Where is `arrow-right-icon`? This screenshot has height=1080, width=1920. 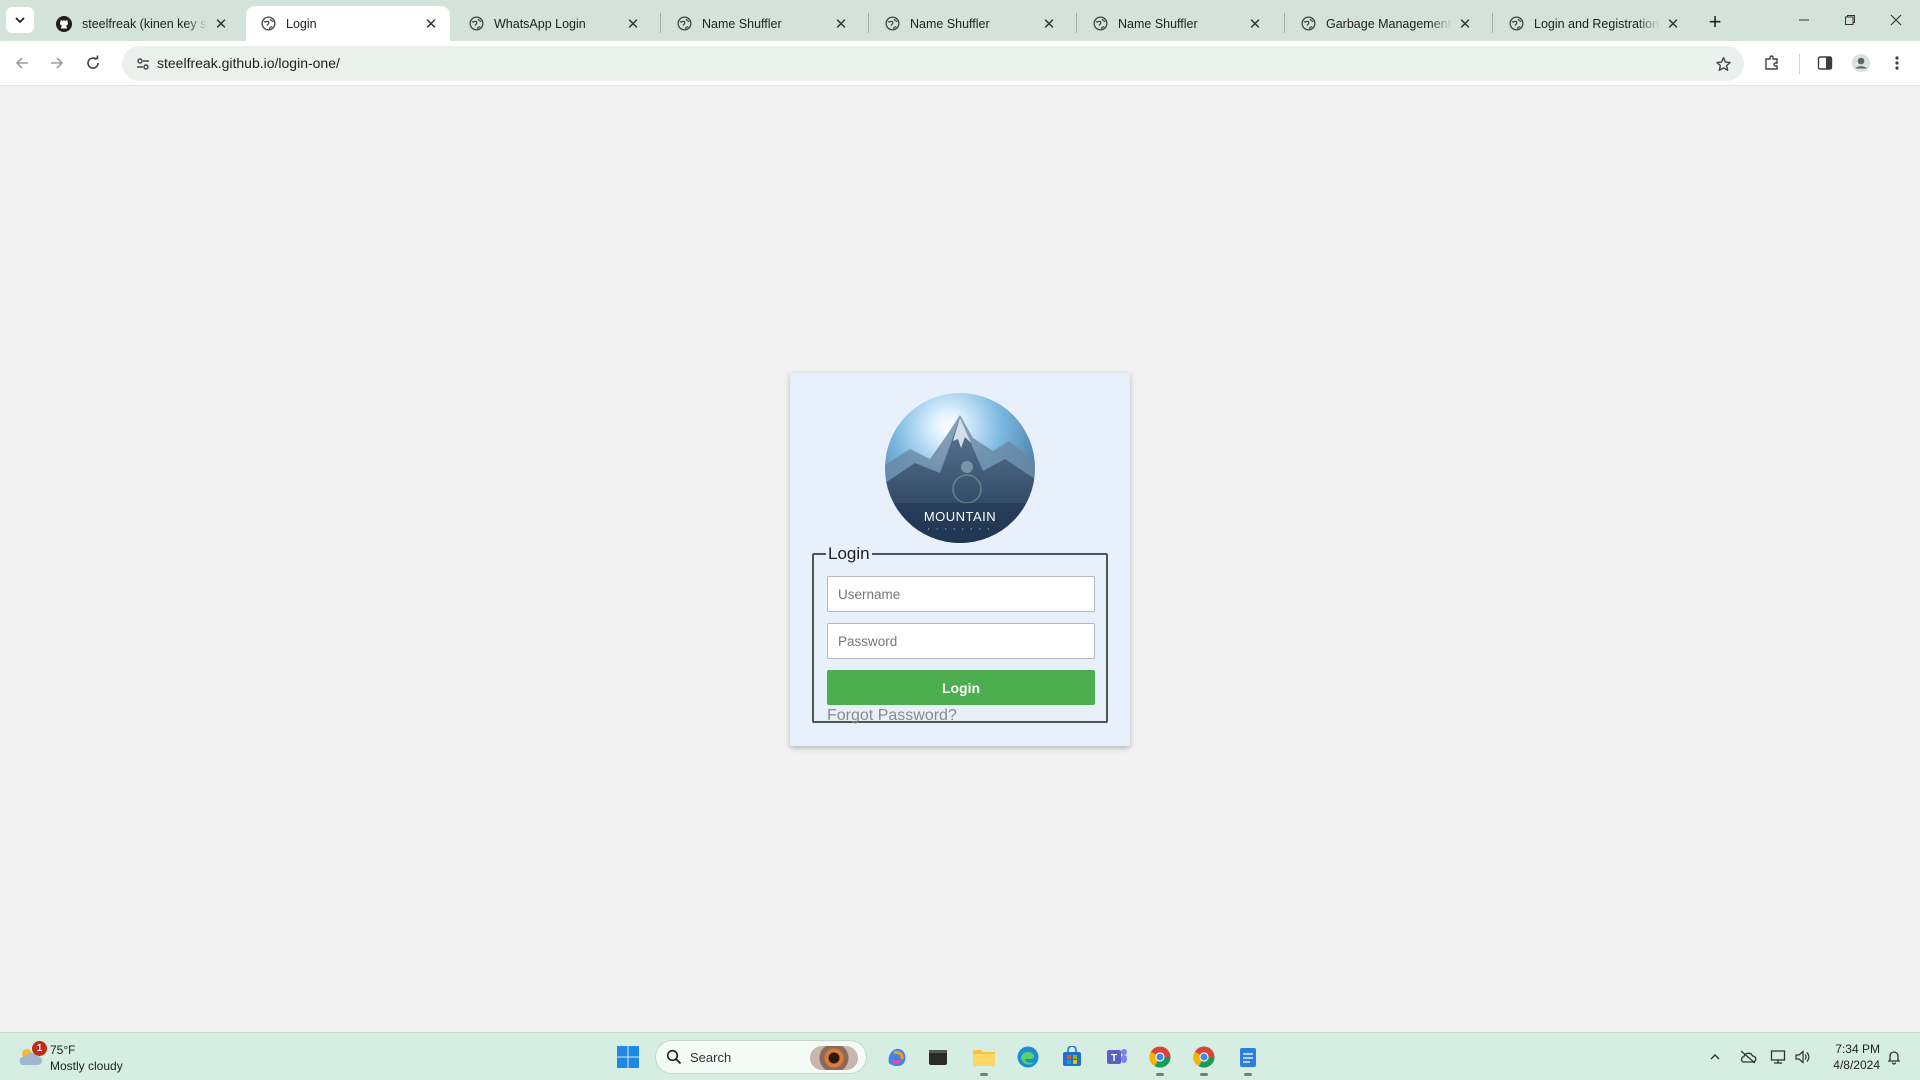 arrow-right-icon is located at coordinates (57, 63).